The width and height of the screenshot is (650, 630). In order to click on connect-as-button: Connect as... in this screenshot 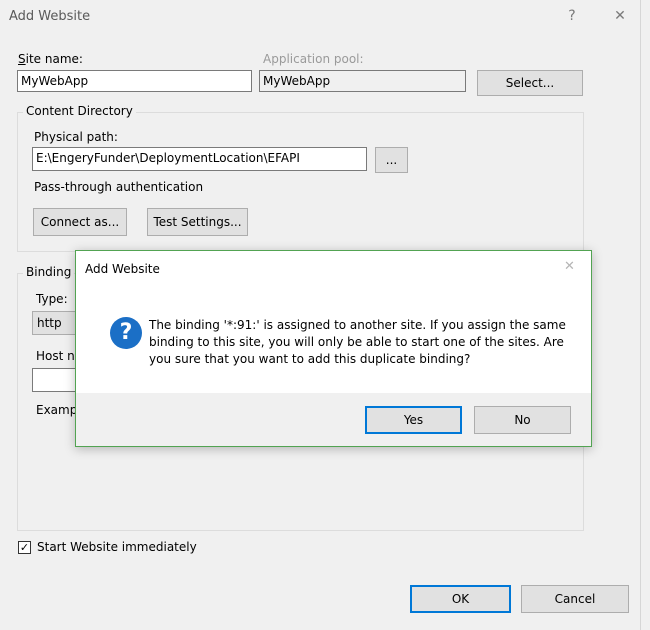, I will do `click(80, 222)`.